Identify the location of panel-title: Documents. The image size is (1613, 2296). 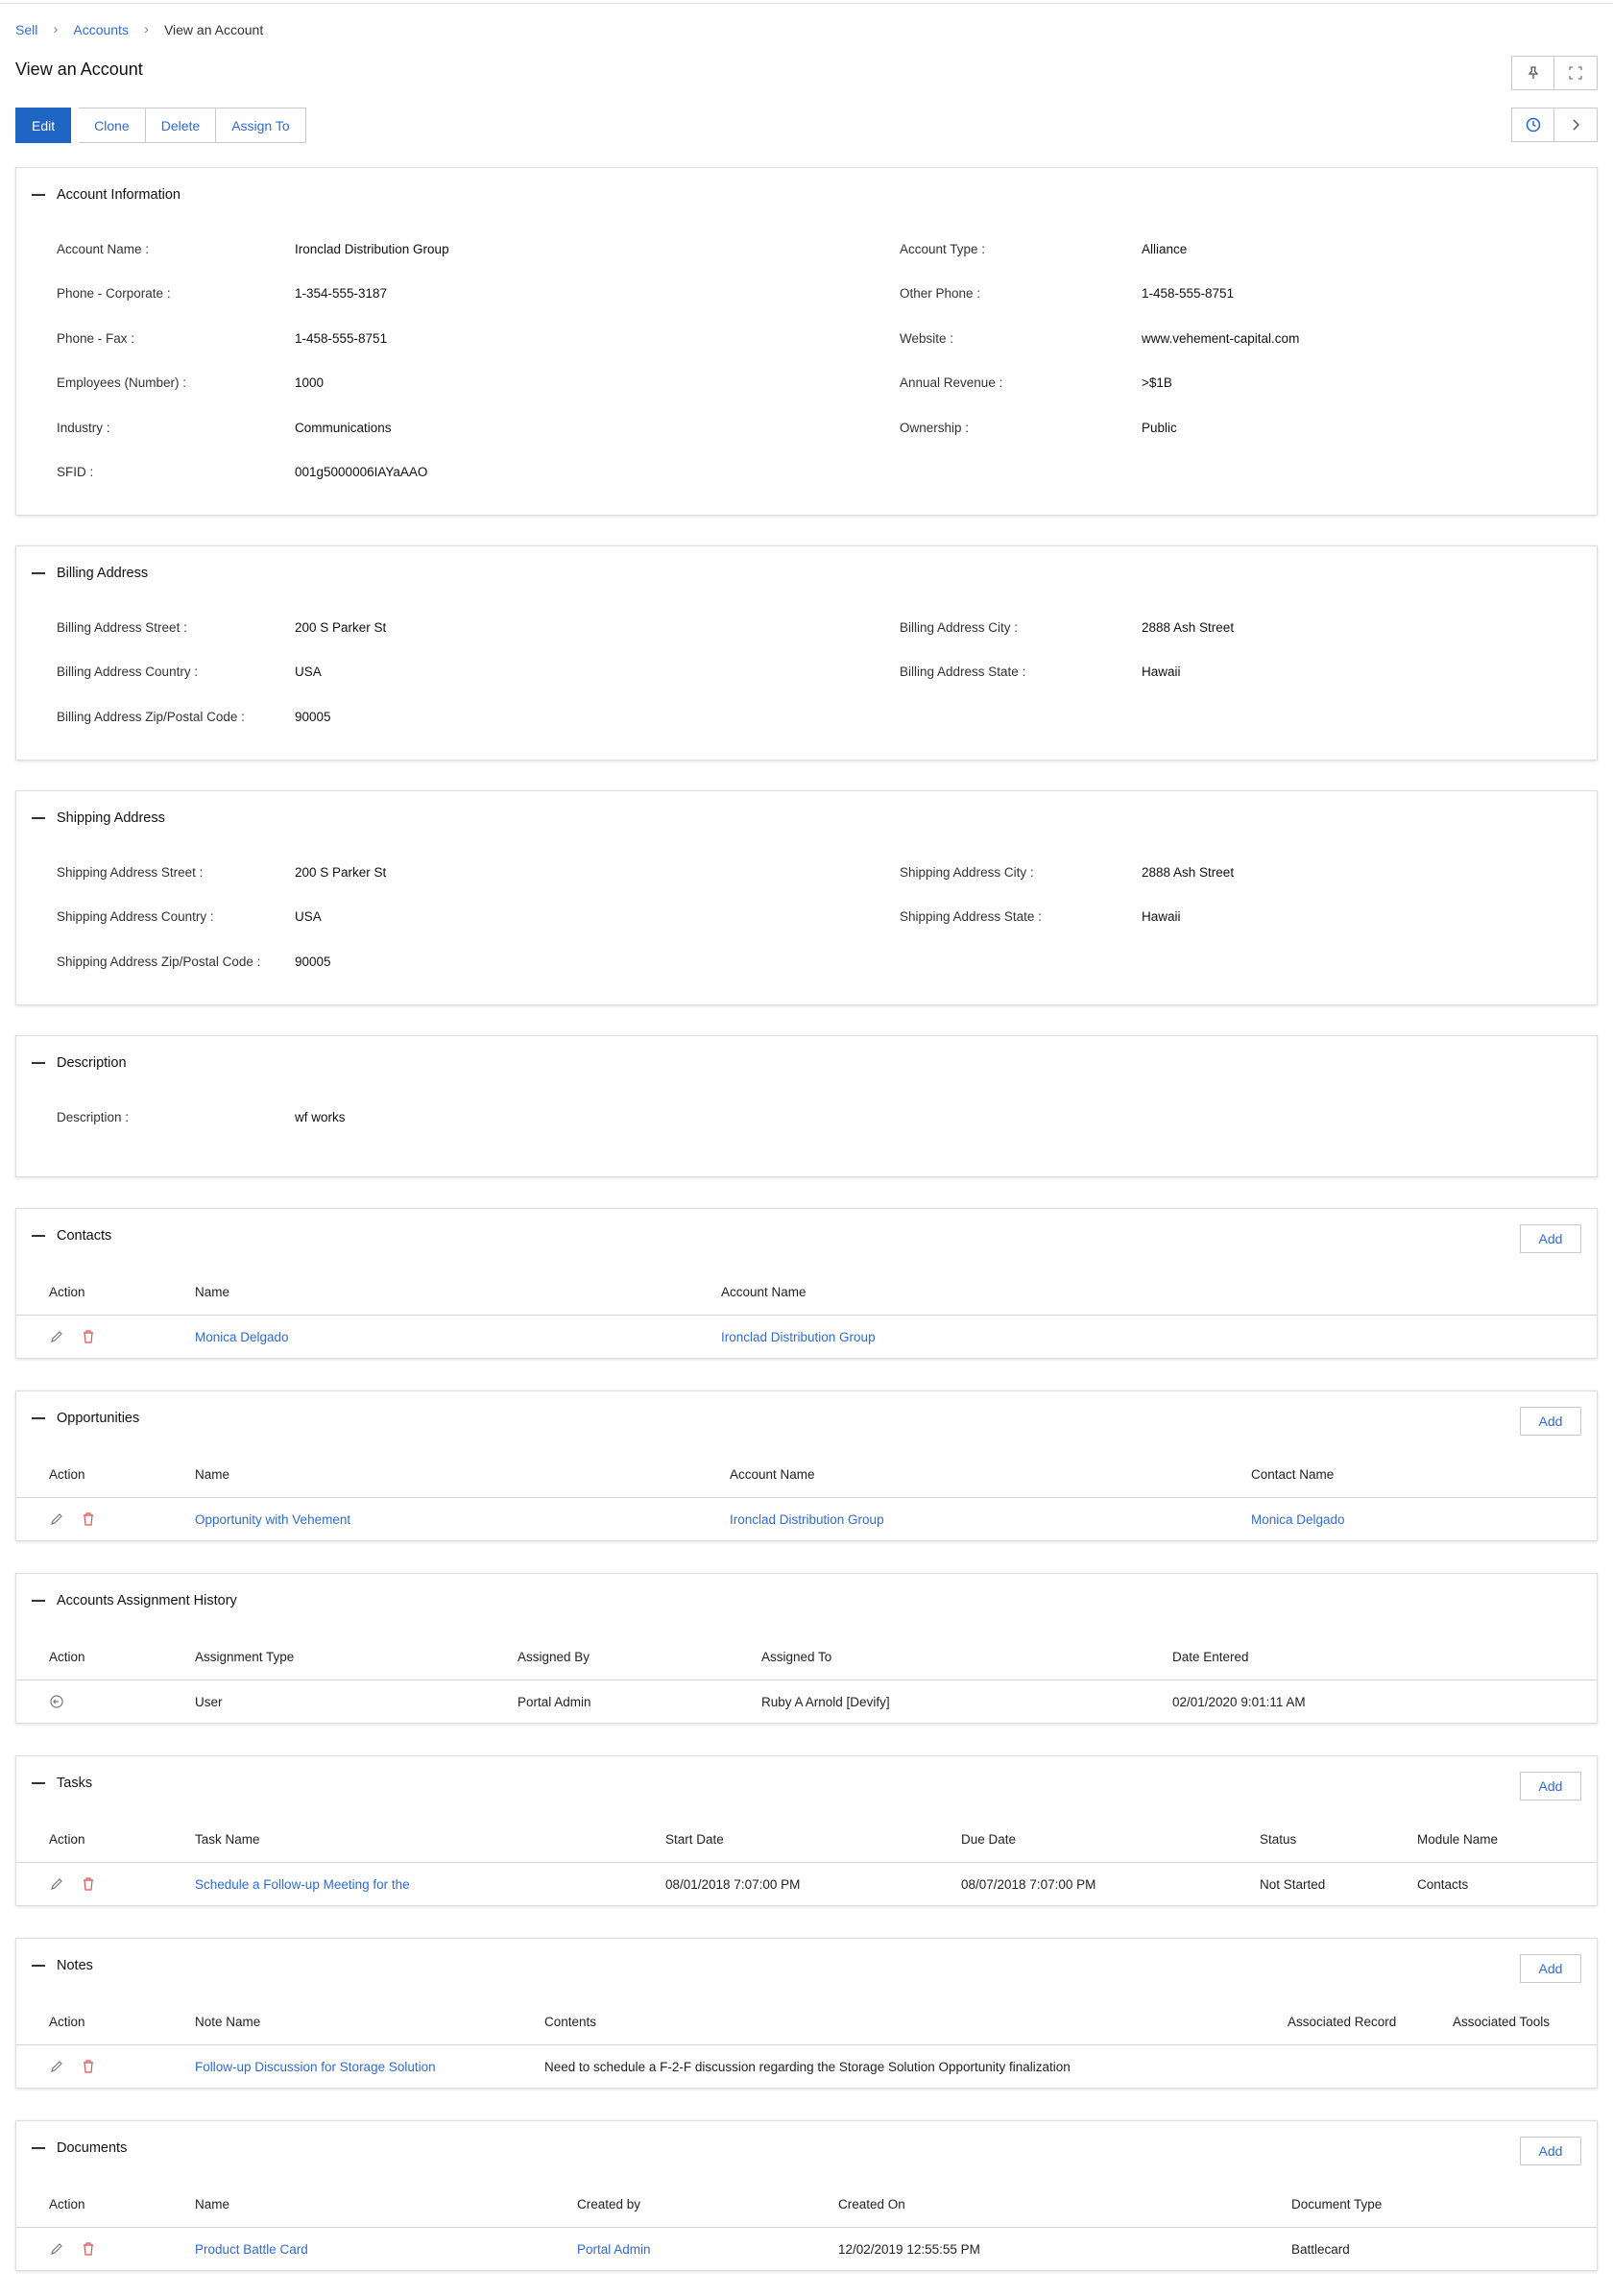
(92, 2148).